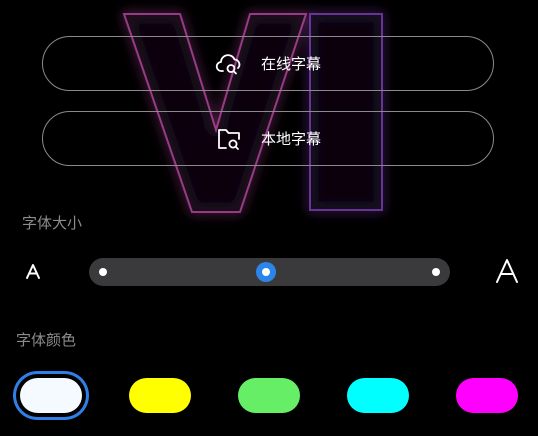 The width and height of the screenshot is (538, 436). Describe the element at coordinates (229, 139) in the screenshot. I see `folder-search-icon` at that location.